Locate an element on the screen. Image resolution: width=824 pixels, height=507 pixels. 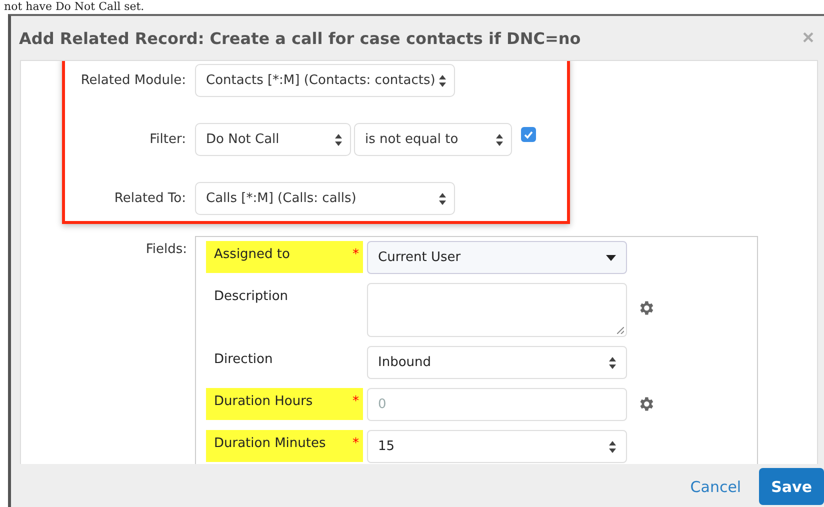
caret-icon is located at coordinates (611, 257).